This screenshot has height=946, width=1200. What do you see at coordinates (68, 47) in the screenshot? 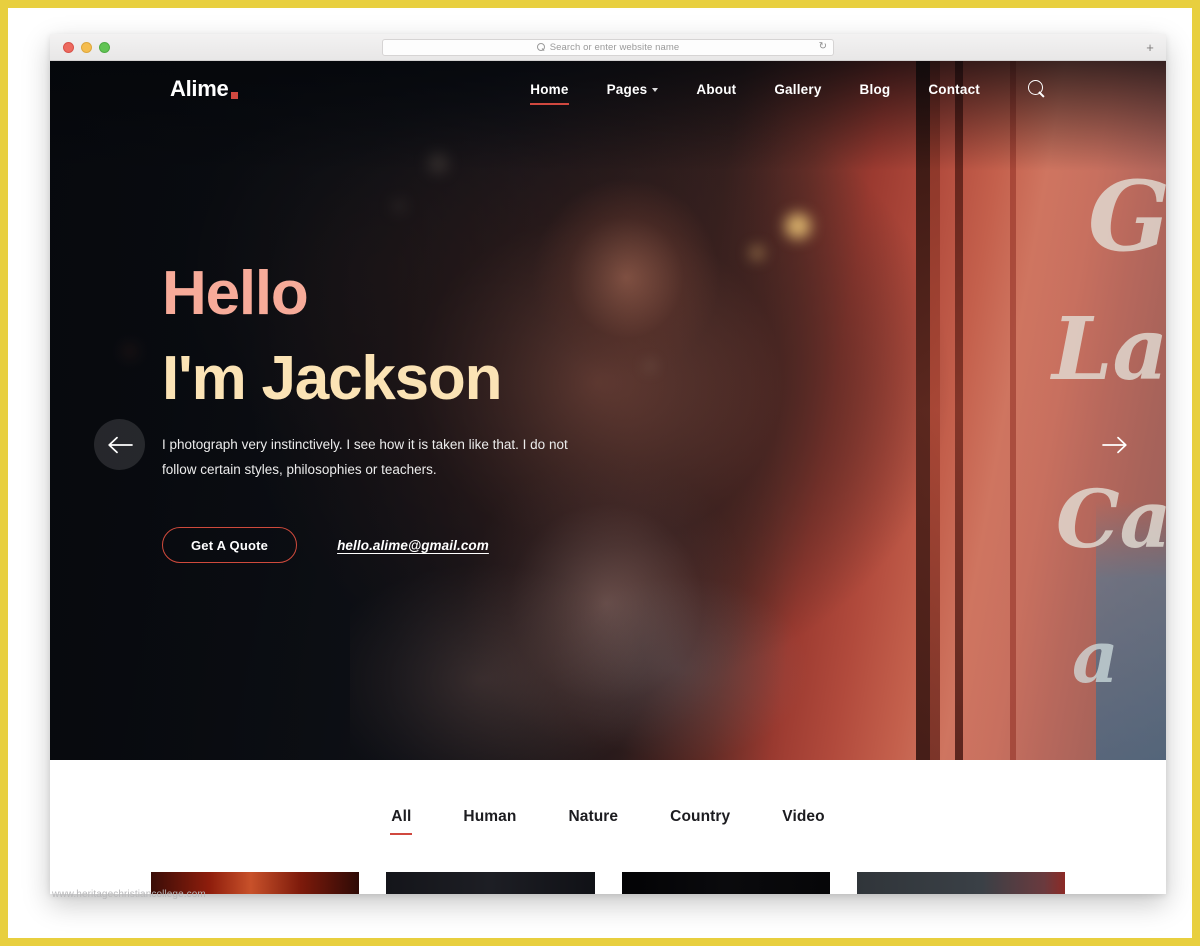
I see `close-button` at bounding box center [68, 47].